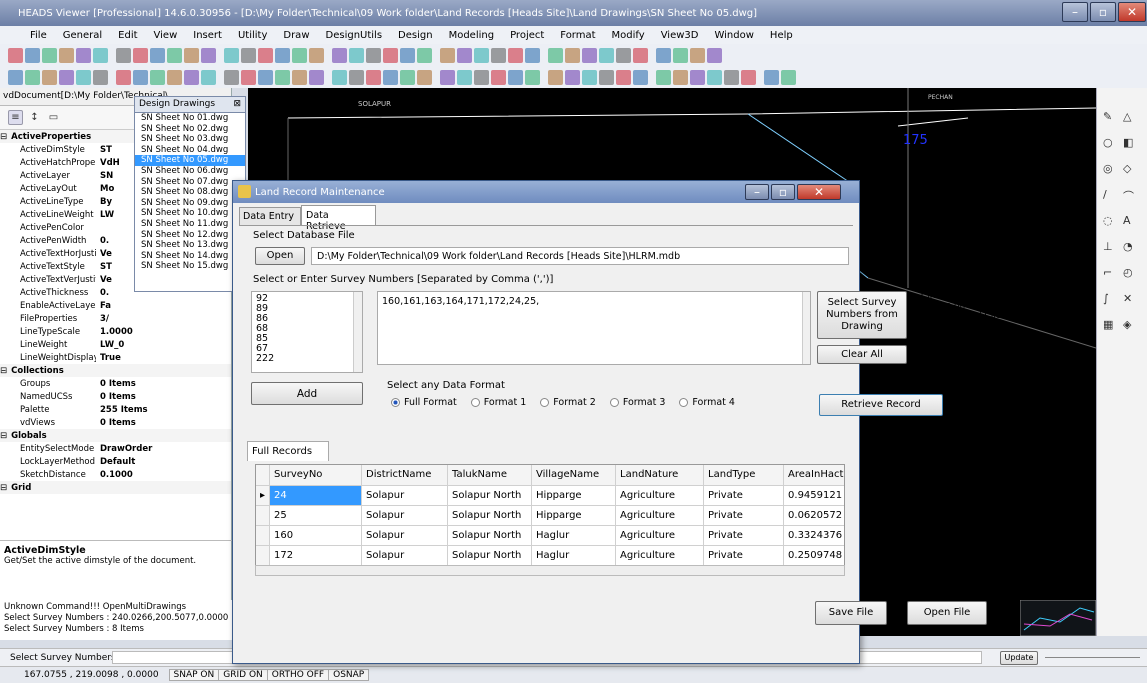 Image resolution: width=1147 pixels, height=683 pixels. Describe the element at coordinates (307, 319) in the screenshot. I see `survey-list-item: 86` at that location.